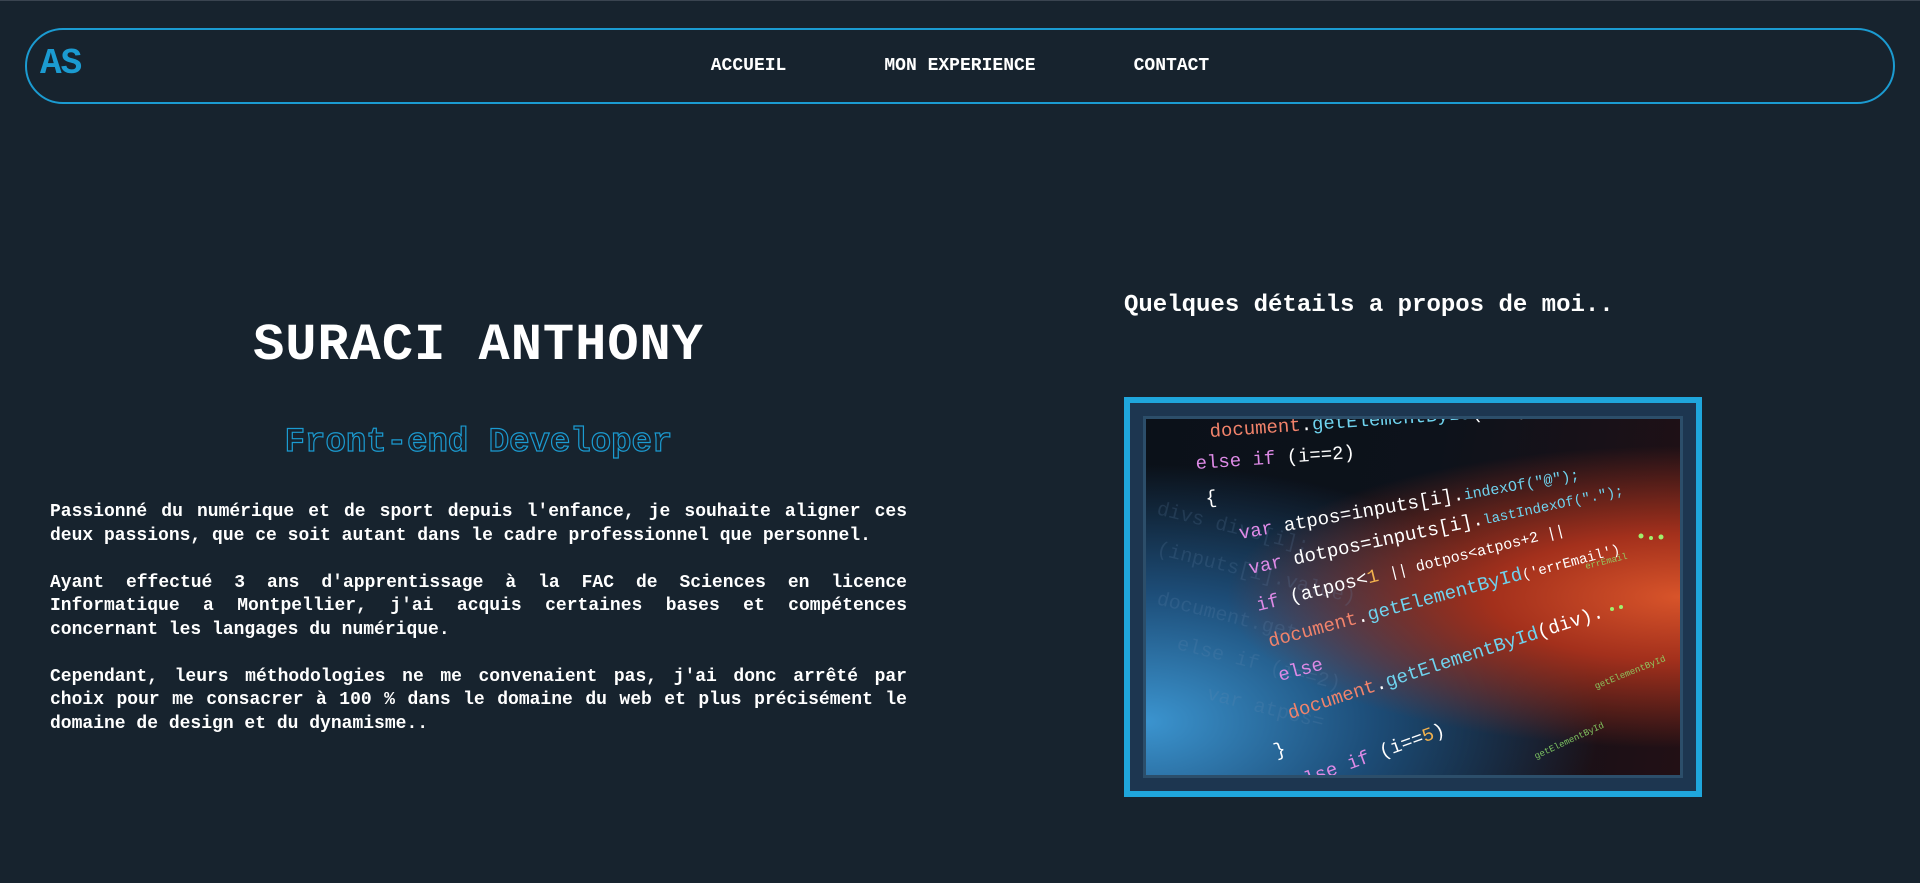  What do you see at coordinates (749, 66) in the screenshot?
I see `nav-link-accueil: ACCUEIL` at bounding box center [749, 66].